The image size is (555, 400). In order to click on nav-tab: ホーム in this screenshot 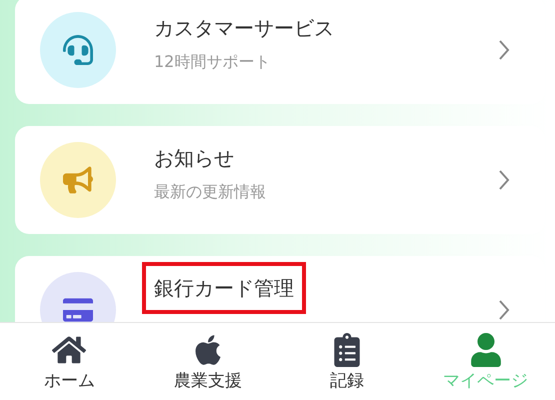, I will do `click(69, 361)`.